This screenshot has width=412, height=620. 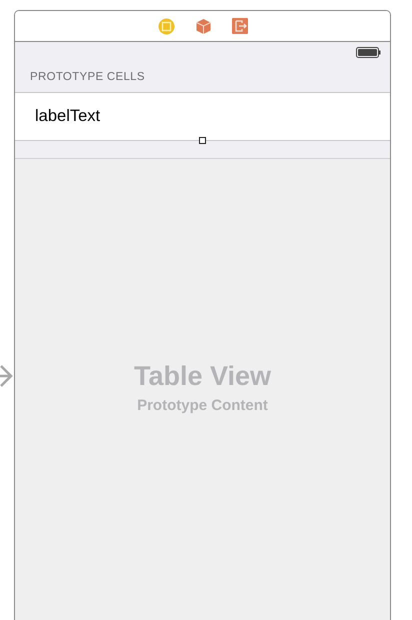 I want to click on entry-arrow-icon, so click(x=6, y=376).